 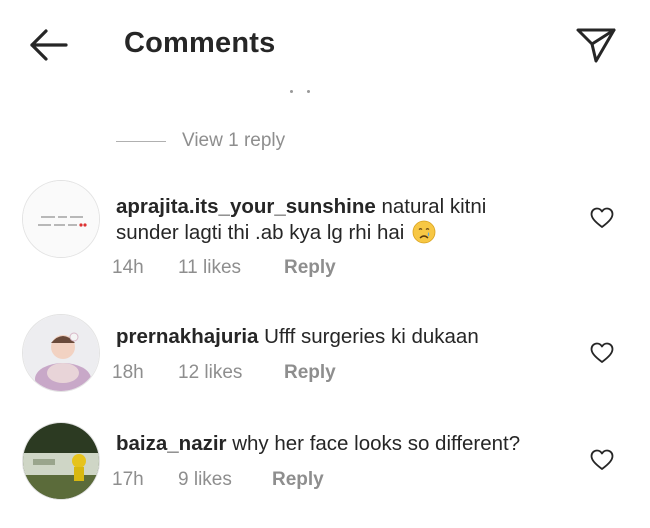 What do you see at coordinates (128, 372) in the screenshot?
I see `comment-time: 18h` at bounding box center [128, 372].